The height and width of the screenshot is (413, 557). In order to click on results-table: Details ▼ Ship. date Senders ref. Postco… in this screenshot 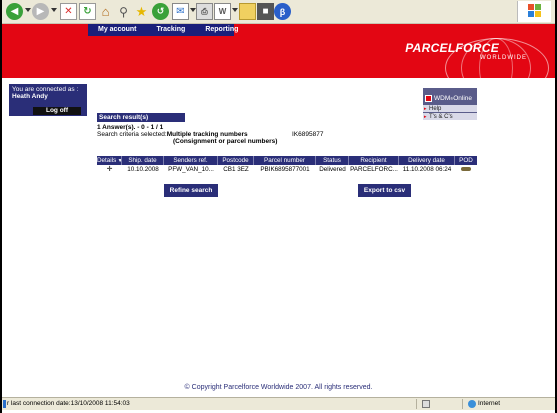, I will do `click(287, 165)`.